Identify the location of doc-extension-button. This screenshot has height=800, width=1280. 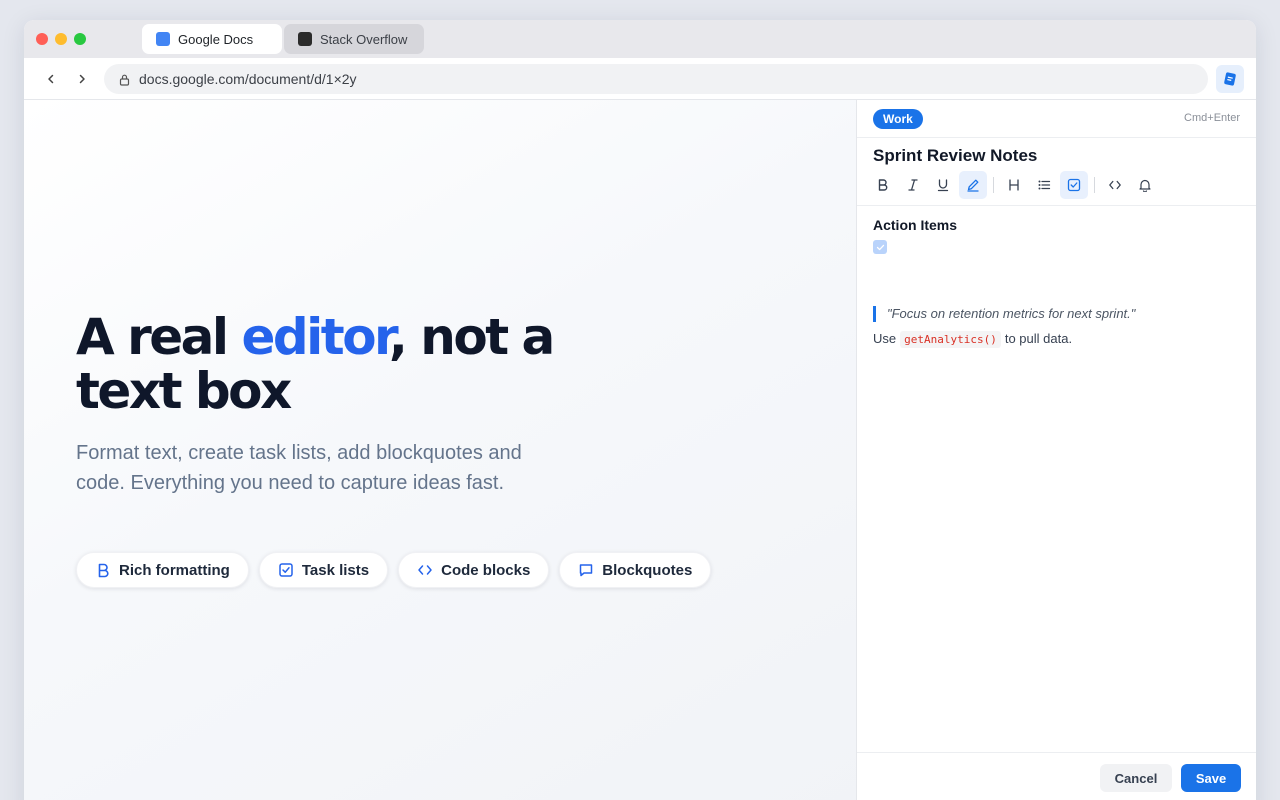
(1230, 79).